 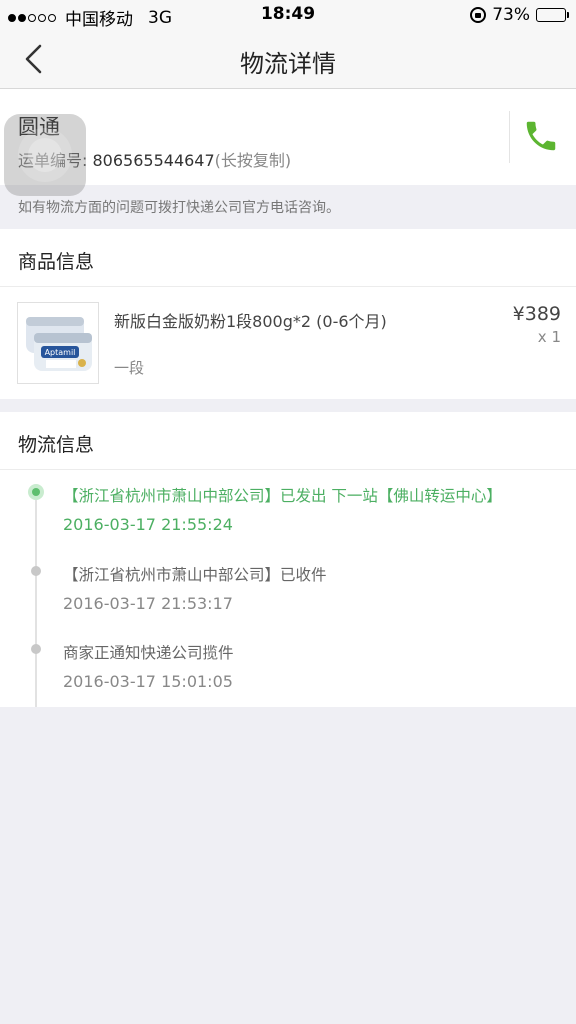 I want to click on event-time: 2016-03-17 21:55:24, so click(x=148, y=524).